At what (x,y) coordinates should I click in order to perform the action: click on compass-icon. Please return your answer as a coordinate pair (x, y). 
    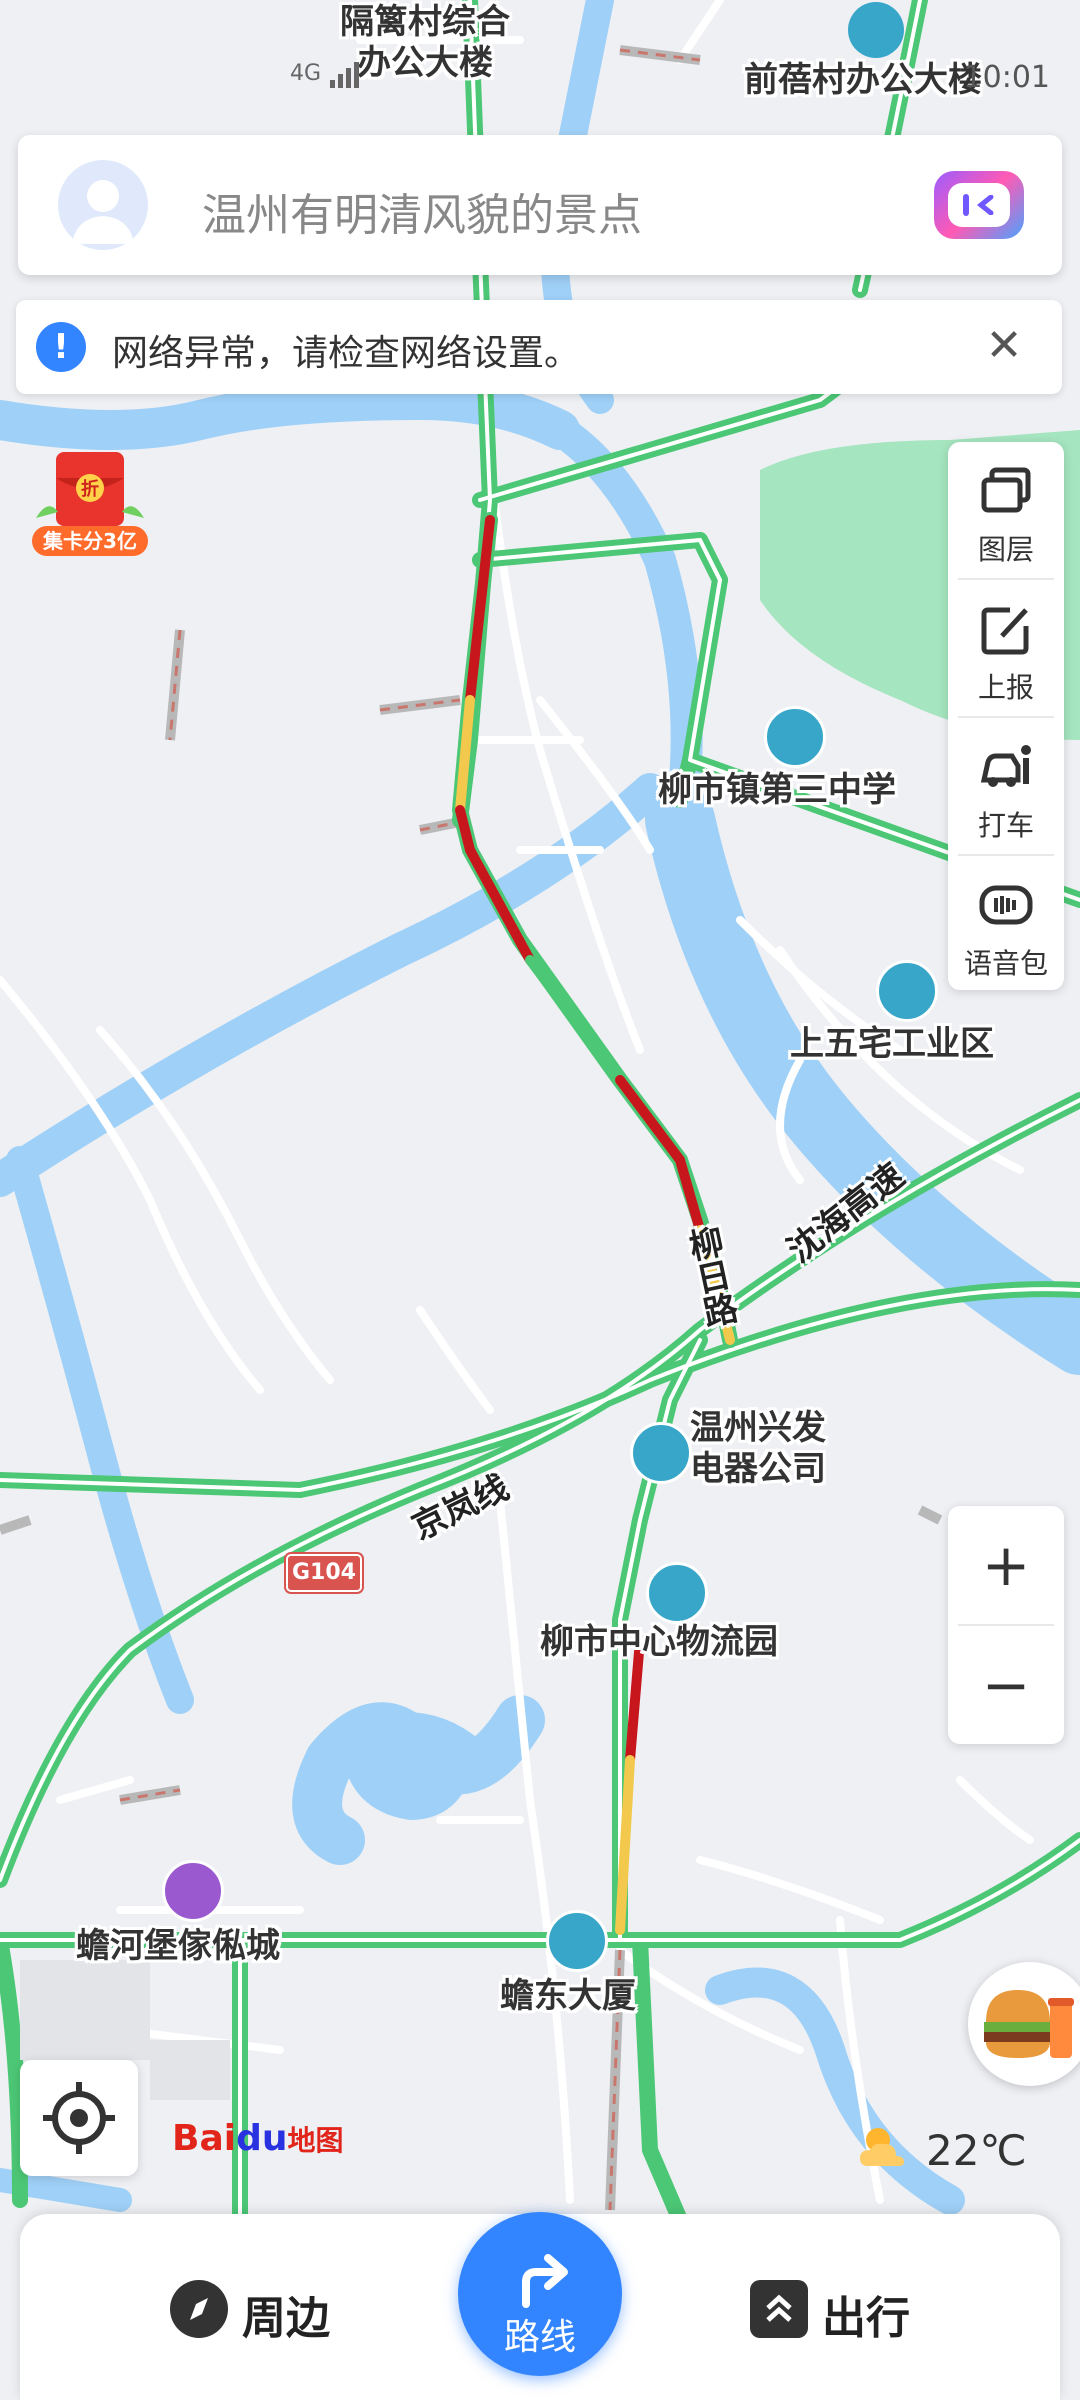
    Looking at the image, I should click on (199, 2309).